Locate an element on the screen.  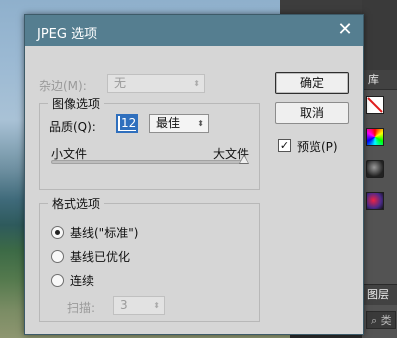
dialog-titlebar: JPEG 选项 ✕ is located at coordinates (194, 30).